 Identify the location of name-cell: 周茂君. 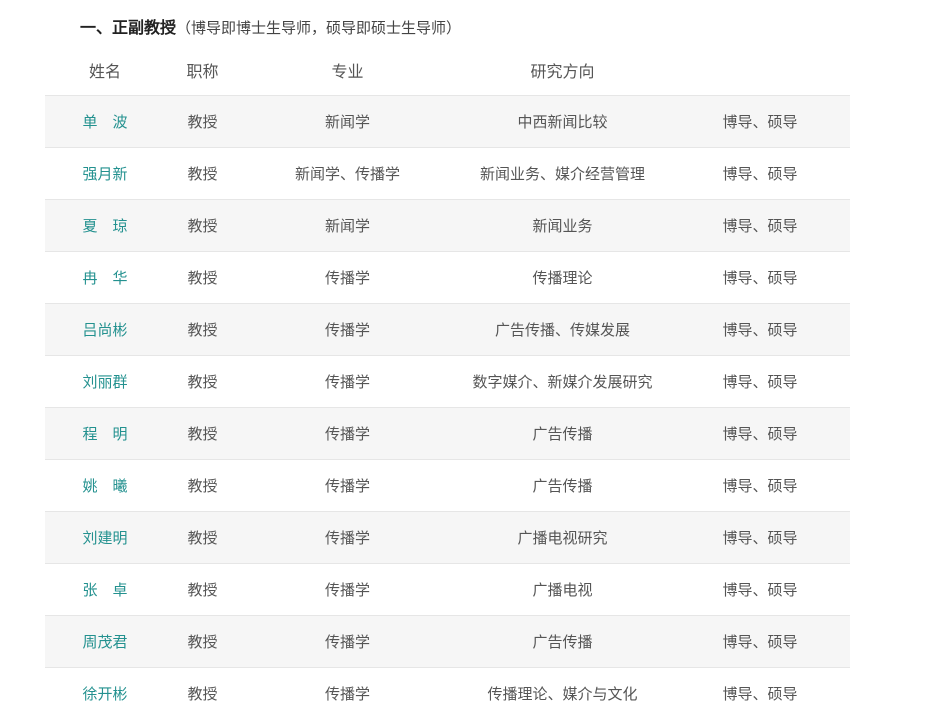
(105, 641).